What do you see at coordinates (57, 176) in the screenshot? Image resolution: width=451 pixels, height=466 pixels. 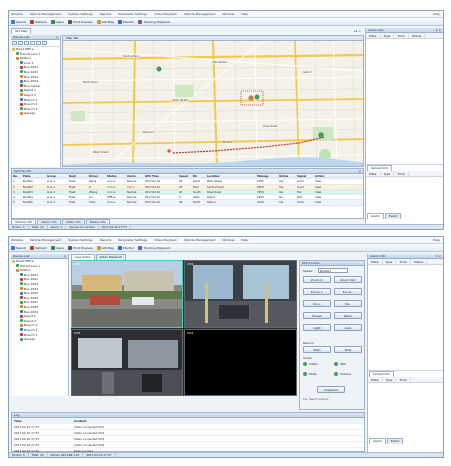 I see `column-header: Group` at bounding box center [57, 176].